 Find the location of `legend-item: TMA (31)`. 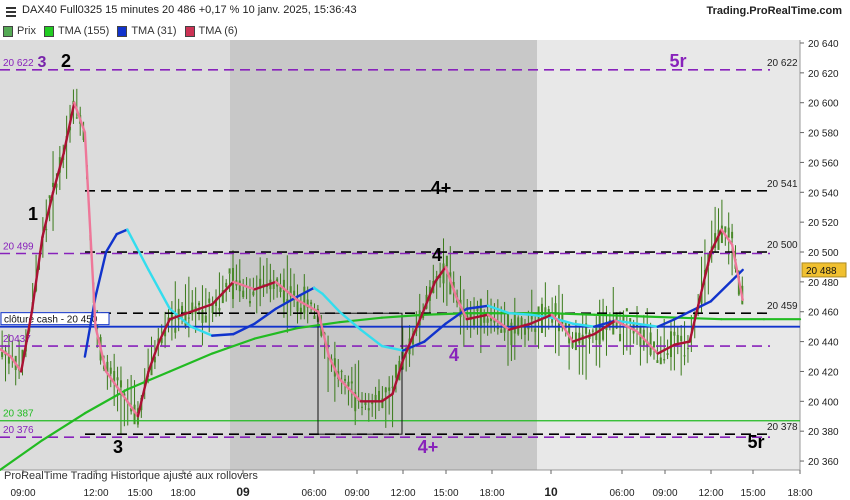

legend-item: TMA (31) is located at coordinates (147, 31).